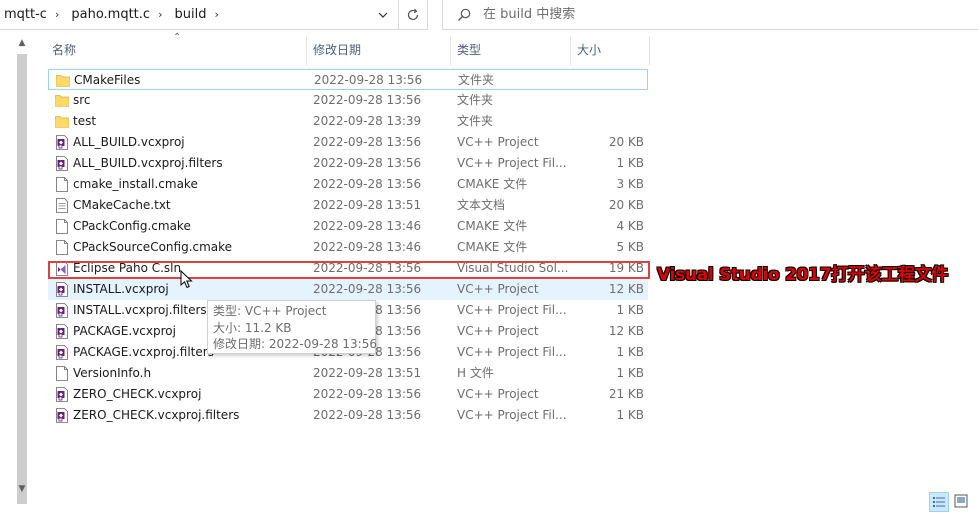  What do you see at coordinates (951, 502) in the screenshot?
I see `view-mode-toggle` at bounding box center [951, 502].